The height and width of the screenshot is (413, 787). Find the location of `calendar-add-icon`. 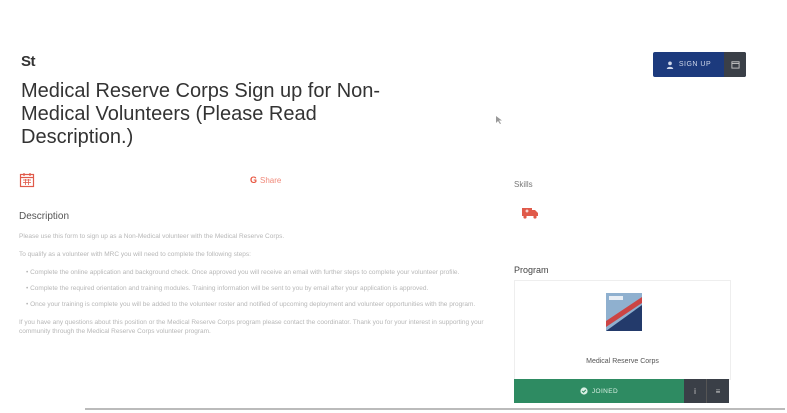

calendar-add-icon is located at coordinates (735, 65).